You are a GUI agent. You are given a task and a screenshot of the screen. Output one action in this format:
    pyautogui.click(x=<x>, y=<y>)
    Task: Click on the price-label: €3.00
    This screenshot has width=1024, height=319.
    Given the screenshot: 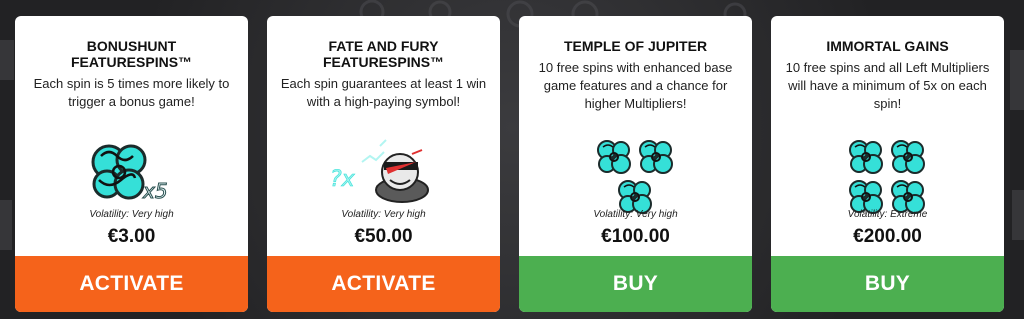 What is the action you would take?
    pyautogui.click(x=131, y=236)
    